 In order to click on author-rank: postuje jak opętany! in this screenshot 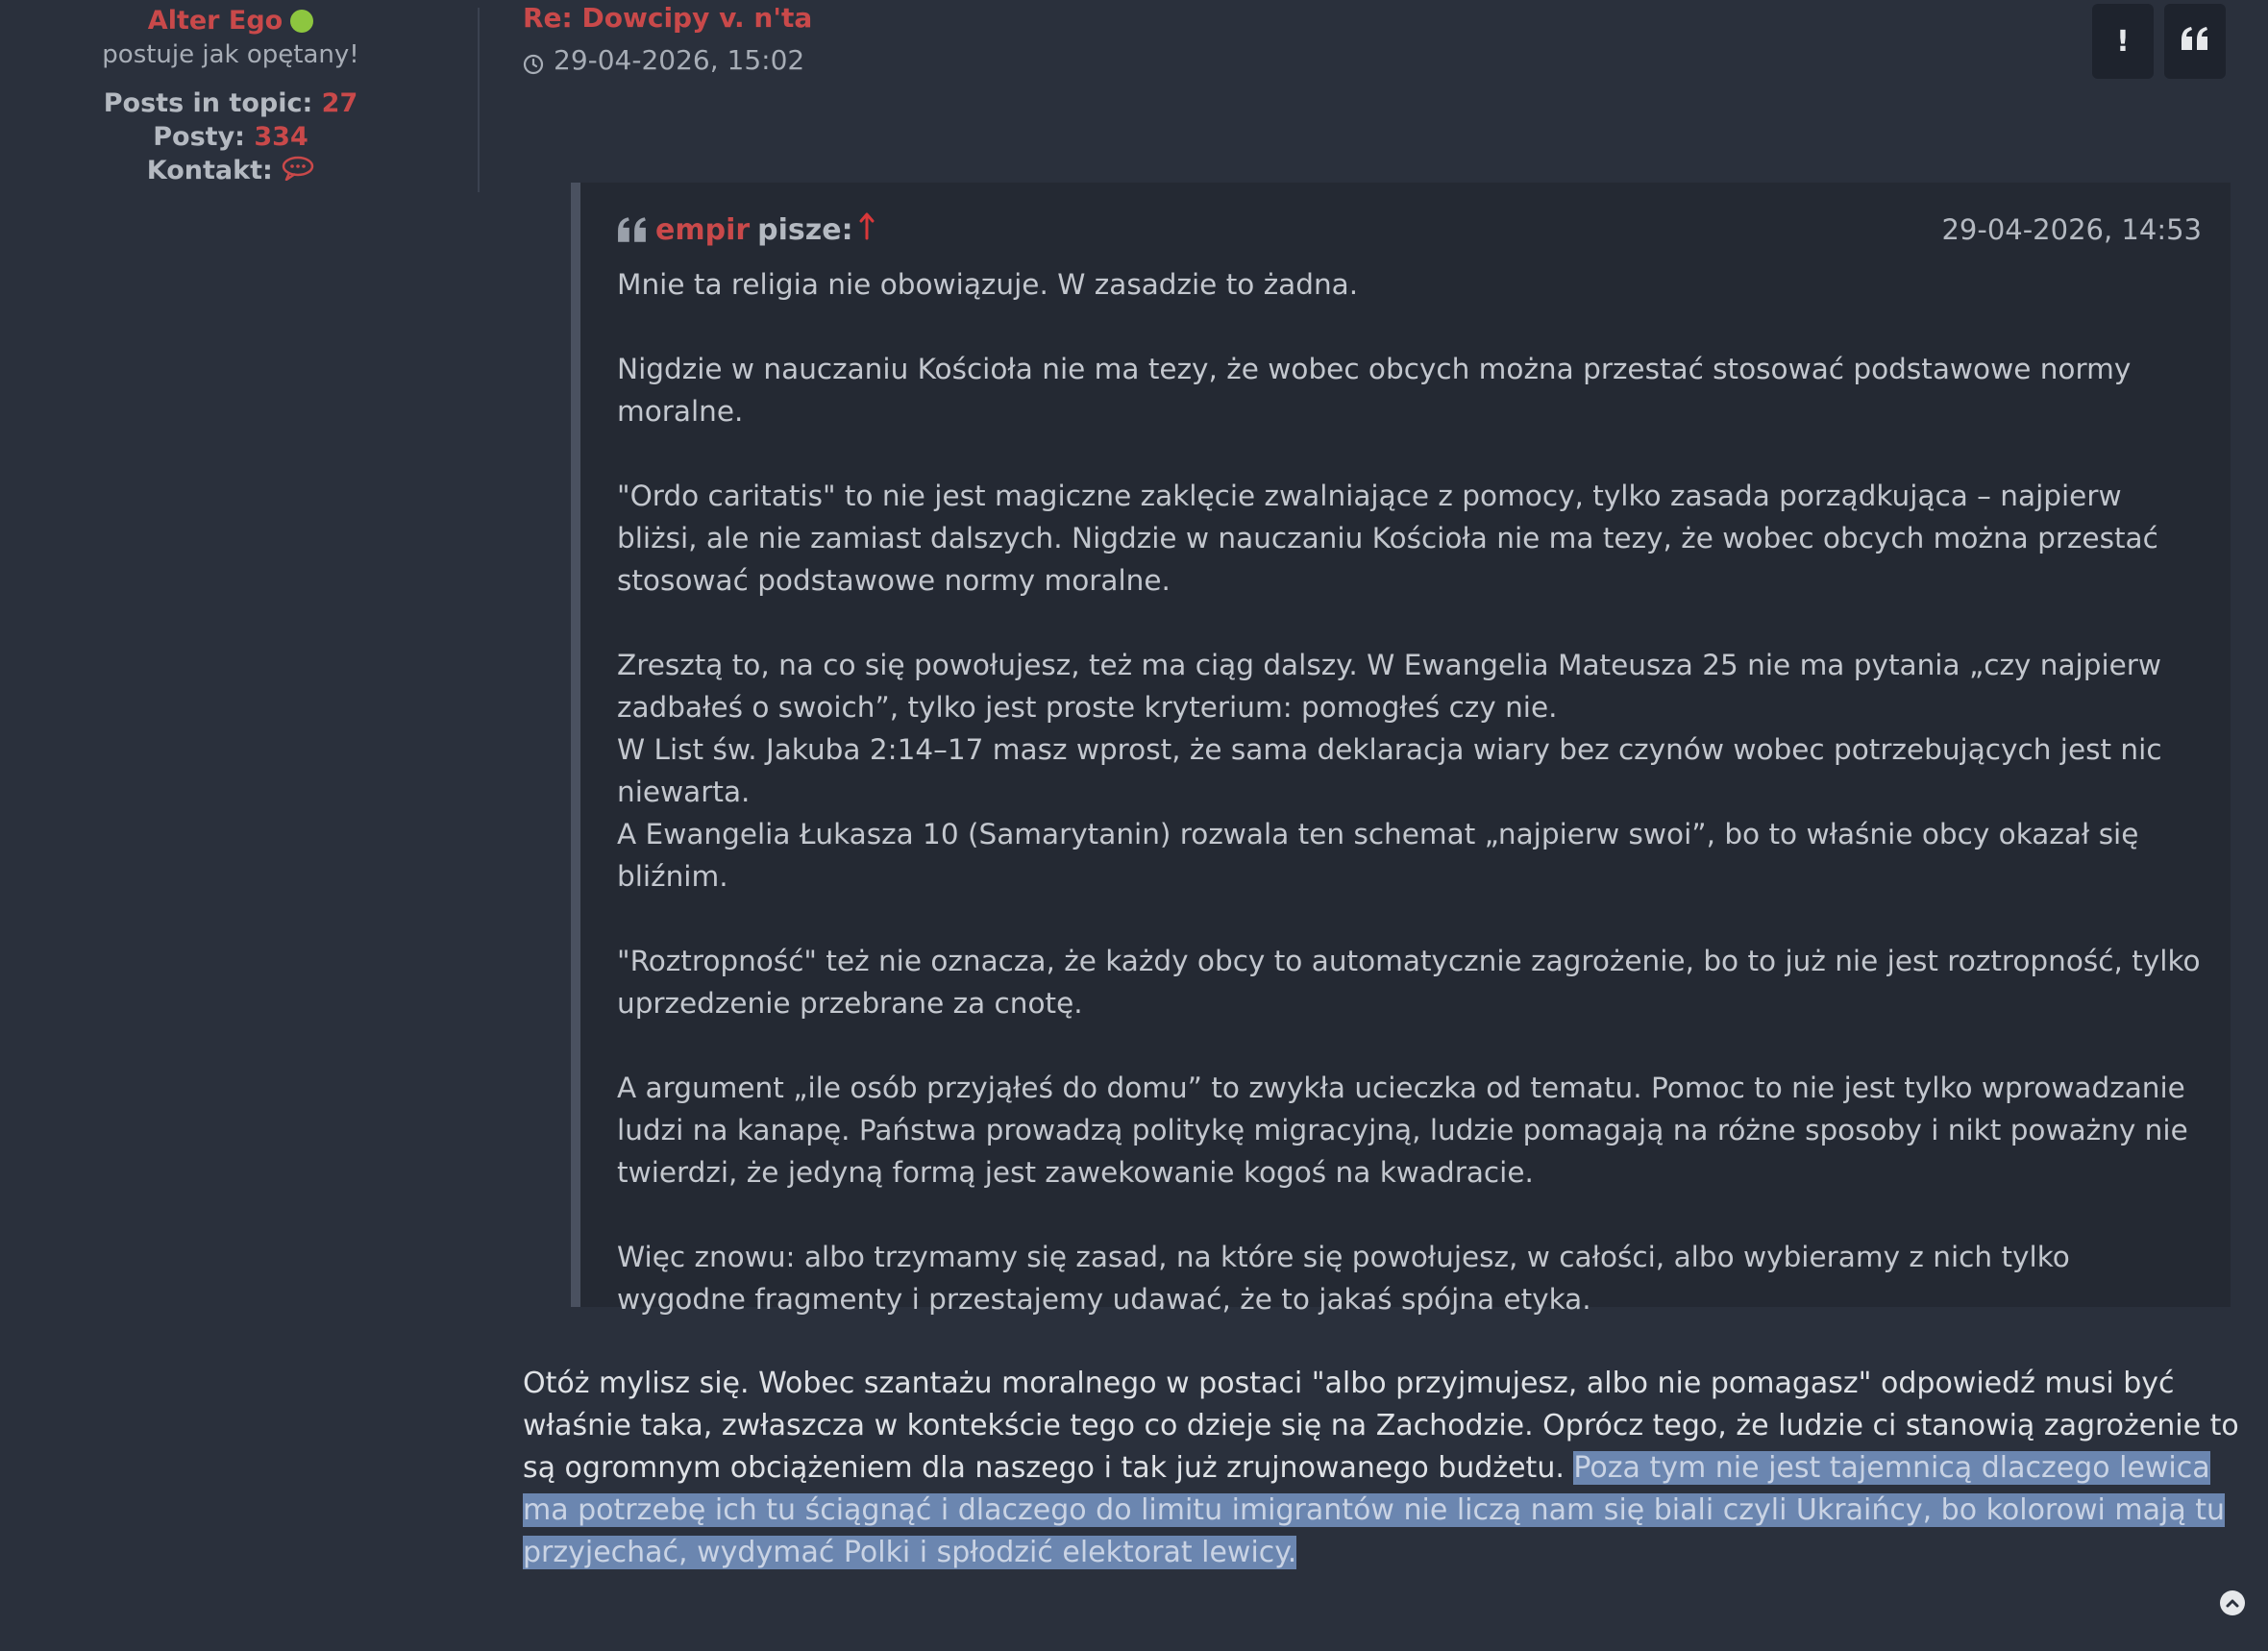, I will do `click(230, 54)`.